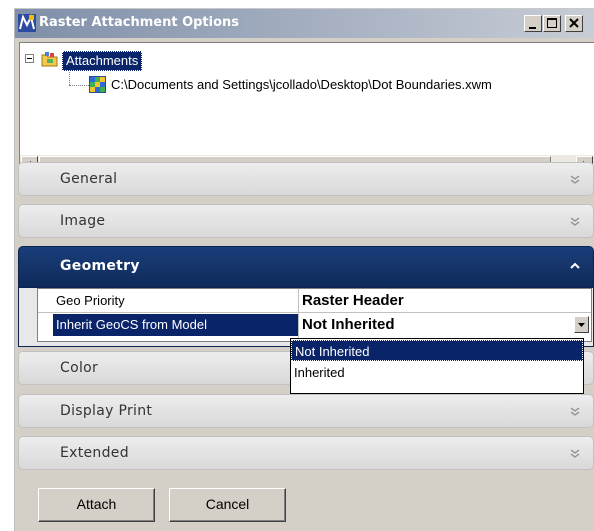 The width and height of the screenshot is (594, 531). Describe the element at coordinates (89, 179) in the screenshot. I see `section-general-label: General` at that location.